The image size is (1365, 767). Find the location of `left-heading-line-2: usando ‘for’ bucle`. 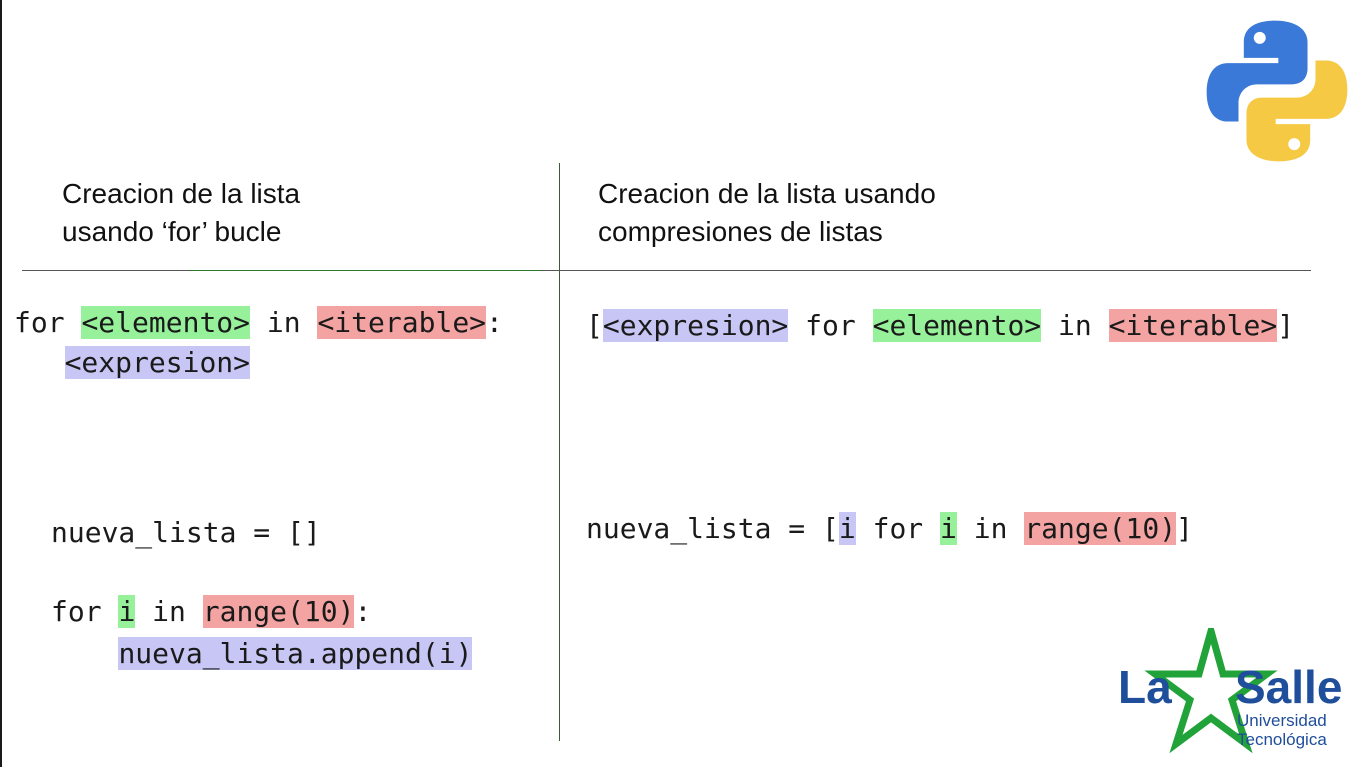

left-heading-line-2: usando ‘for’ bucle is located at coordinates (172, 231).